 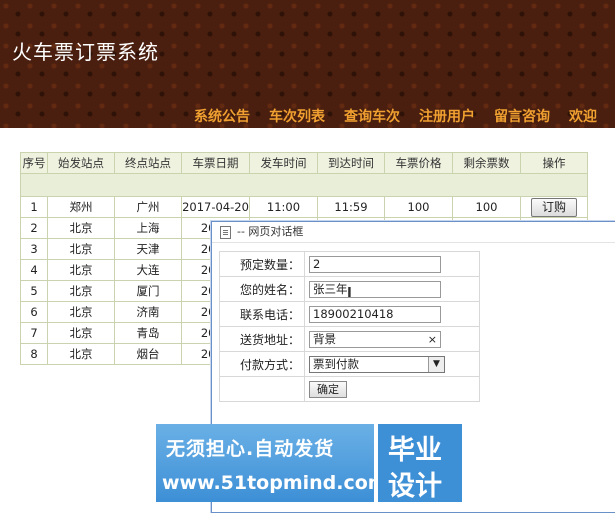 What do you see at coordinates (283, 207) in the screenshot?
I see `cell-depart: 11:00` at bounding box center [283, 207].